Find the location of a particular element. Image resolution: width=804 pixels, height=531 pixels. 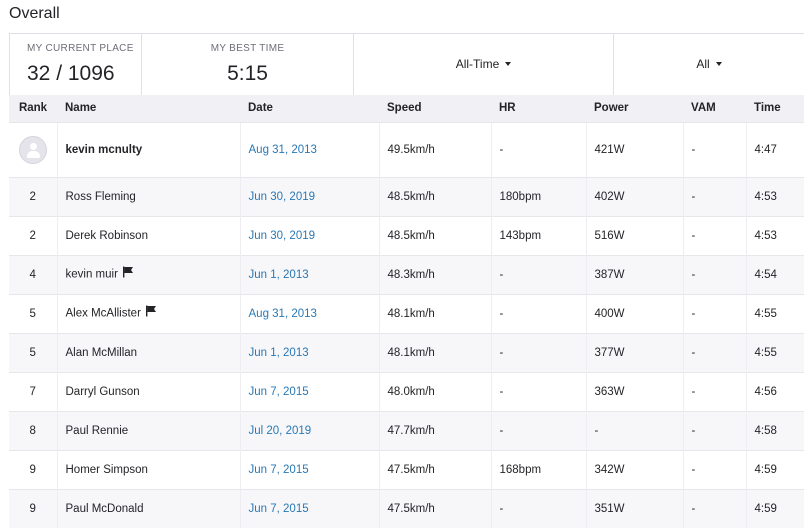

table-header-row: Rank Name Date Speed HR Power VAM Time is located at coordinates (406, 108).